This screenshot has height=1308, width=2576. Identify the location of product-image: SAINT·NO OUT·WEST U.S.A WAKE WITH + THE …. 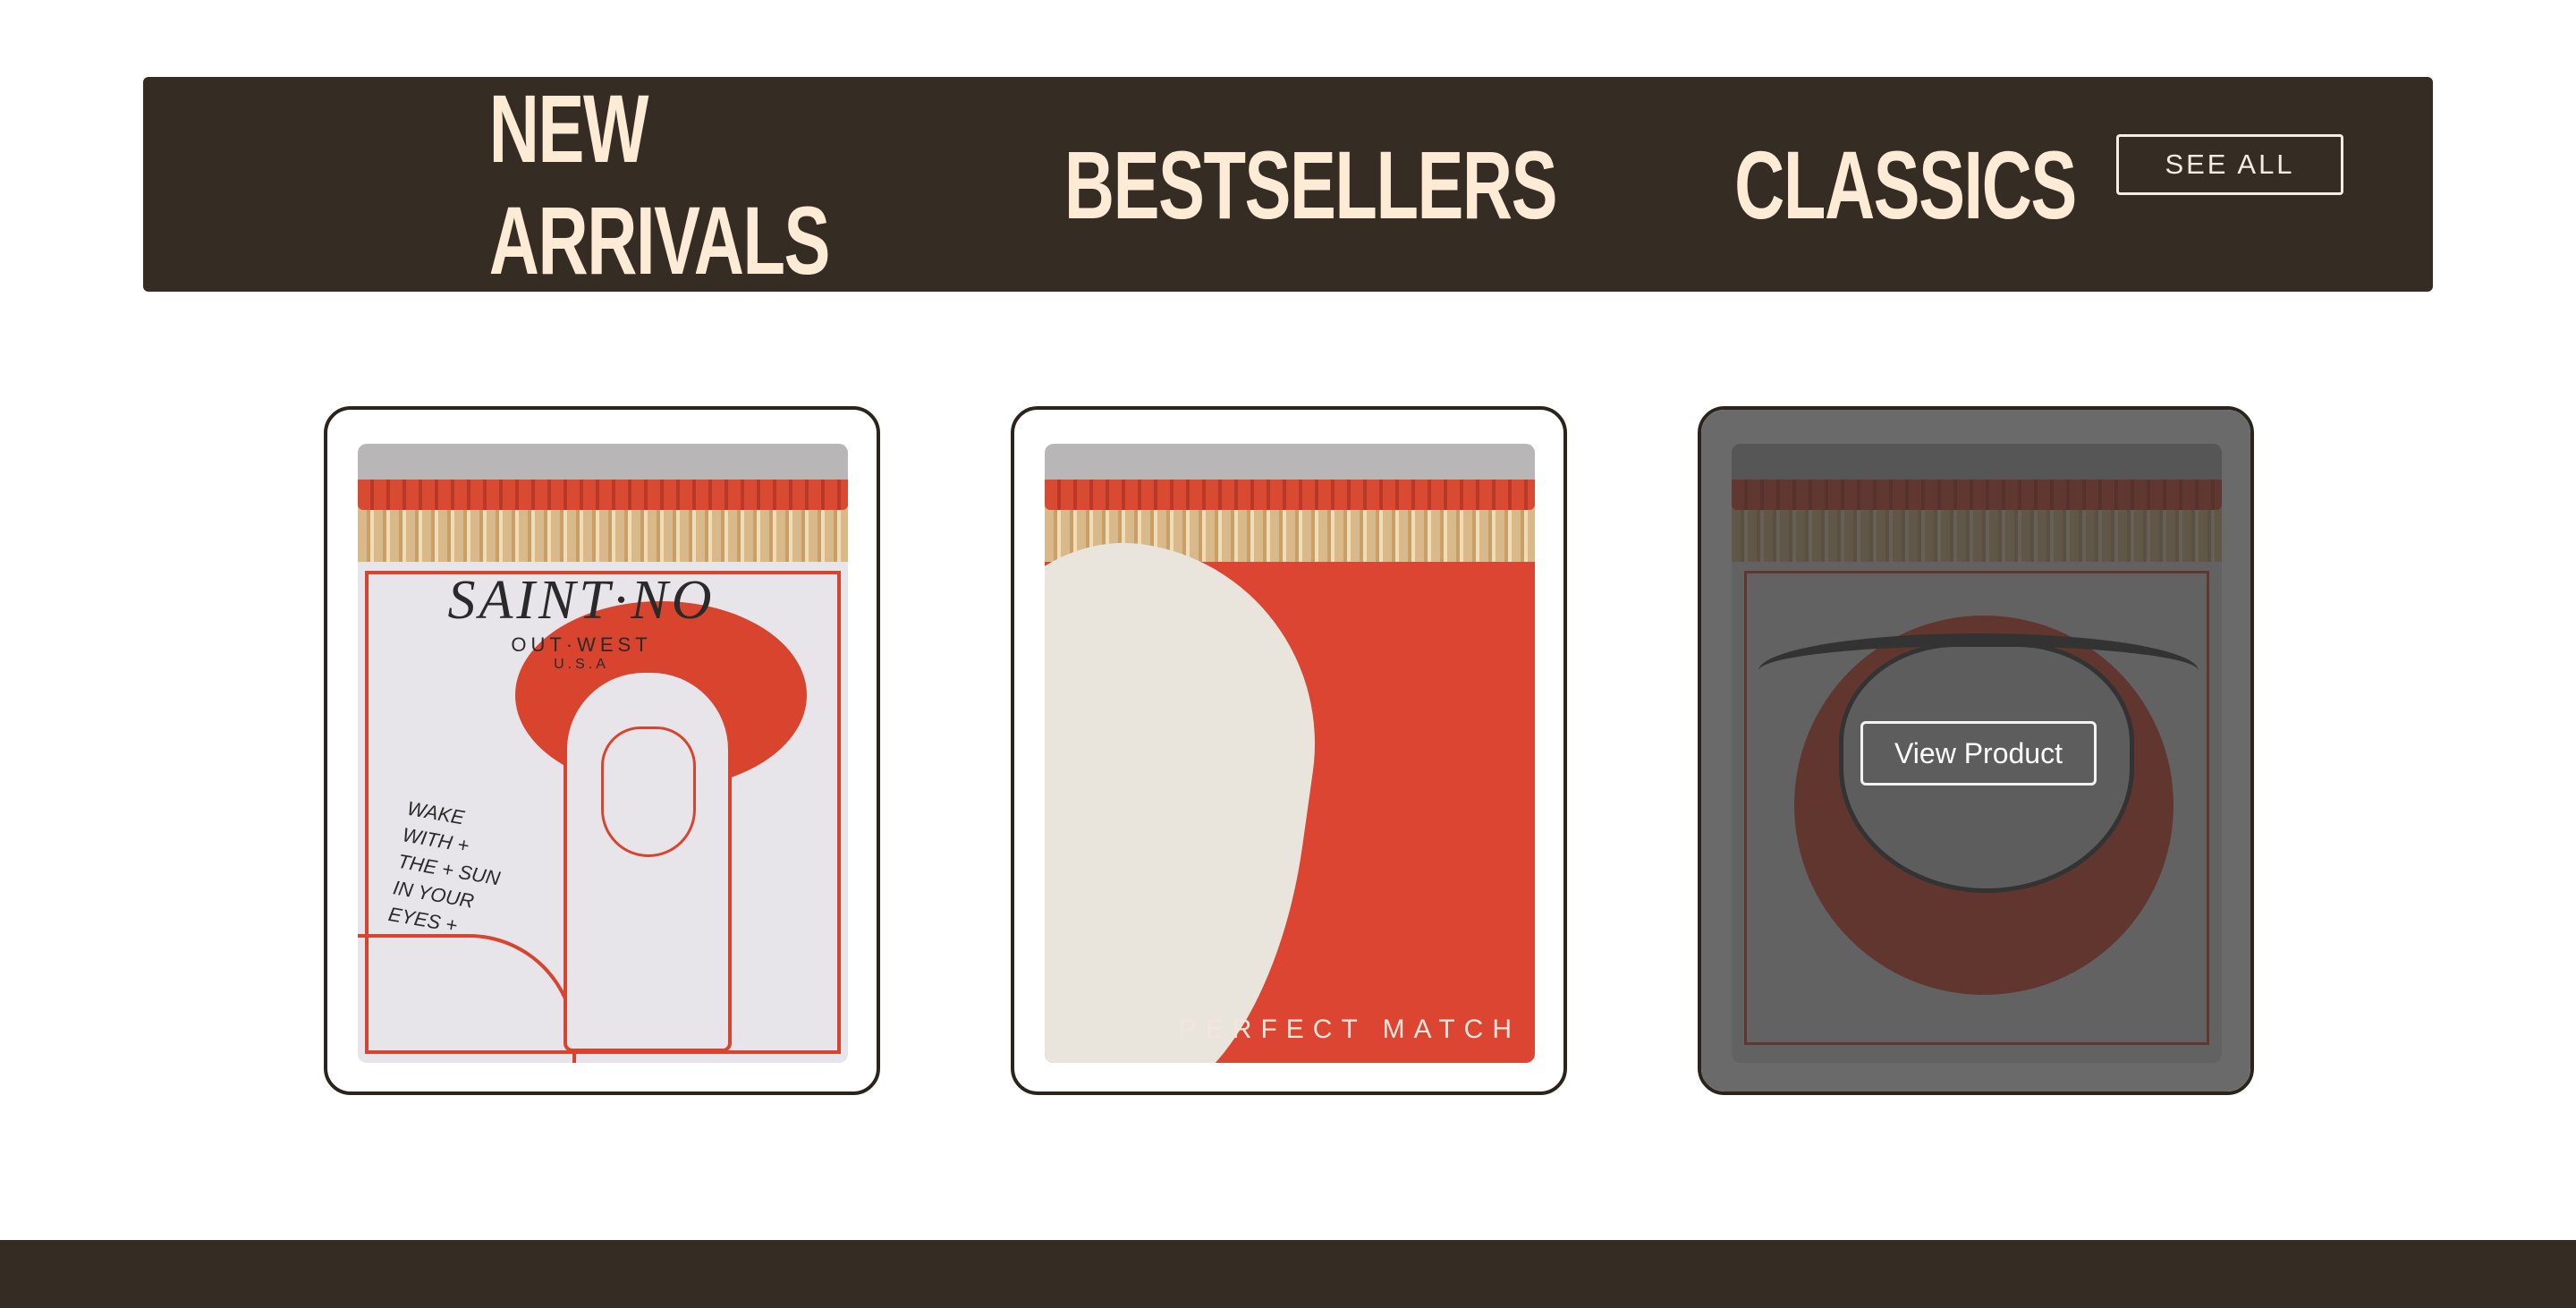
(603, 753).